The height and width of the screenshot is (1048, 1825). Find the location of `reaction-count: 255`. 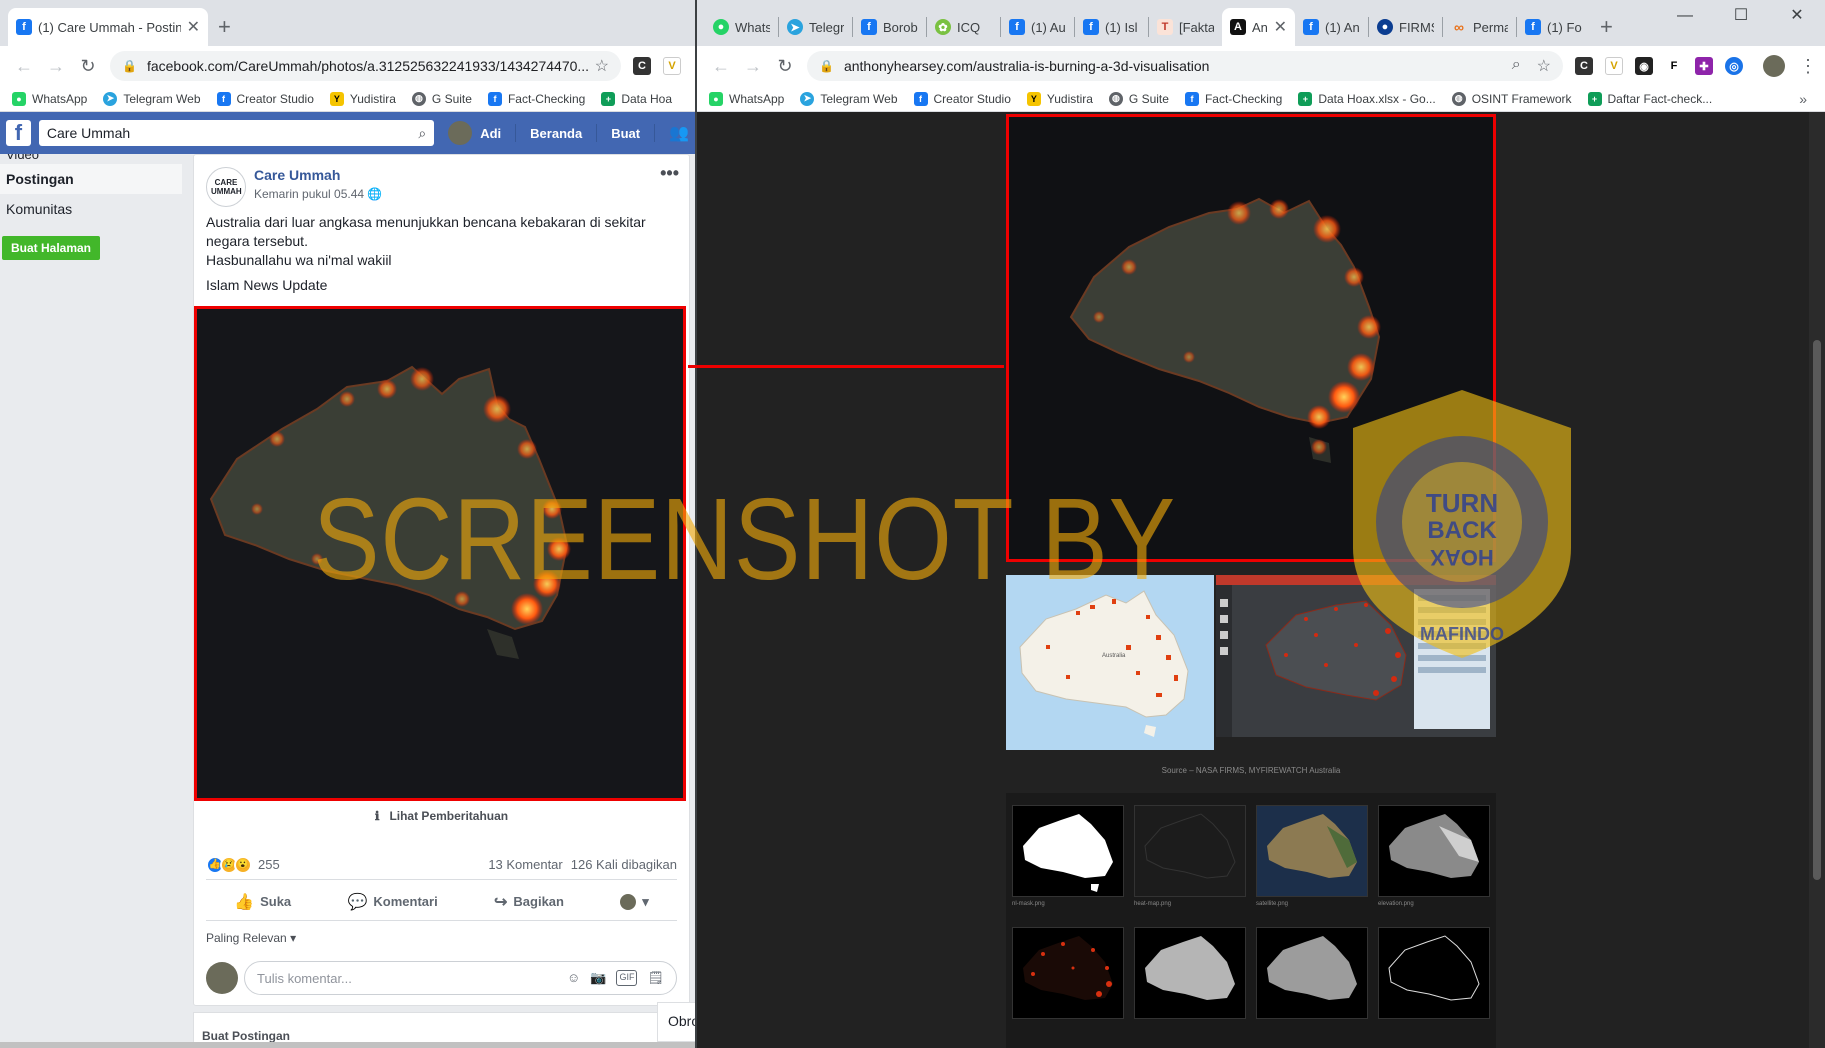

reaction-count: 255 is located at coordinates (269, 864).